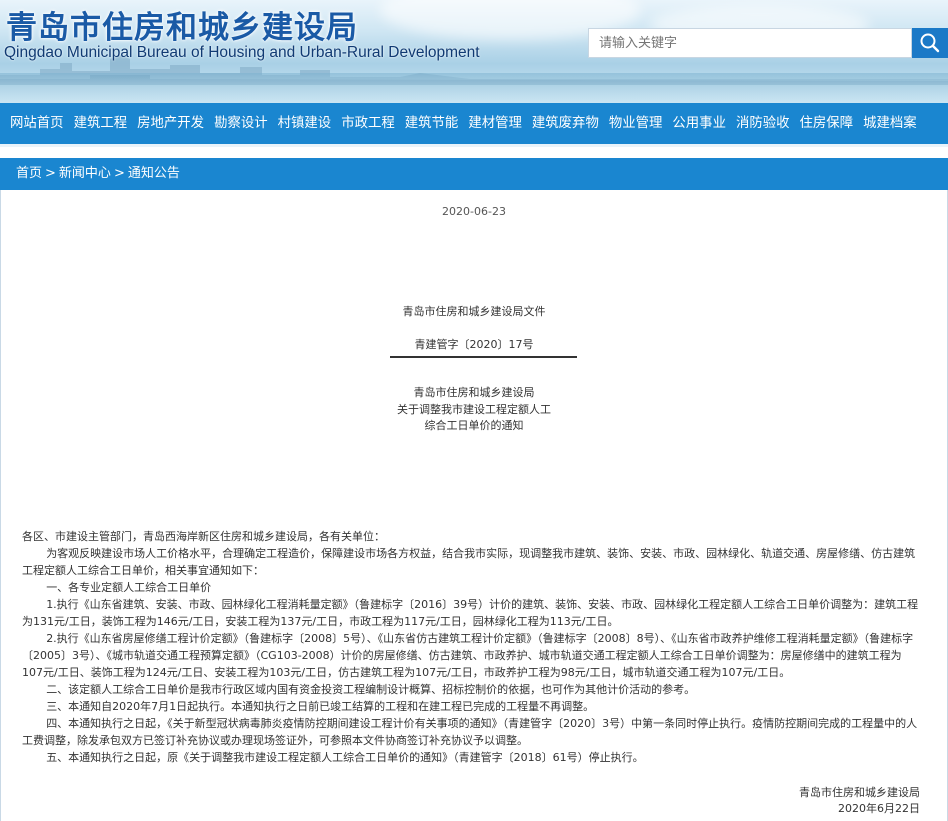  I want to click on nav-item: 建筑废弃物, so click(560, 123).